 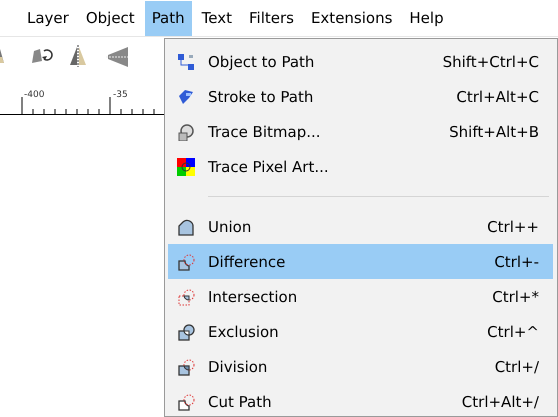 What do you see at coordinates (120, 95) in the screenshot?
I see `ruler-label: -35` at bounding box center [120, 95].